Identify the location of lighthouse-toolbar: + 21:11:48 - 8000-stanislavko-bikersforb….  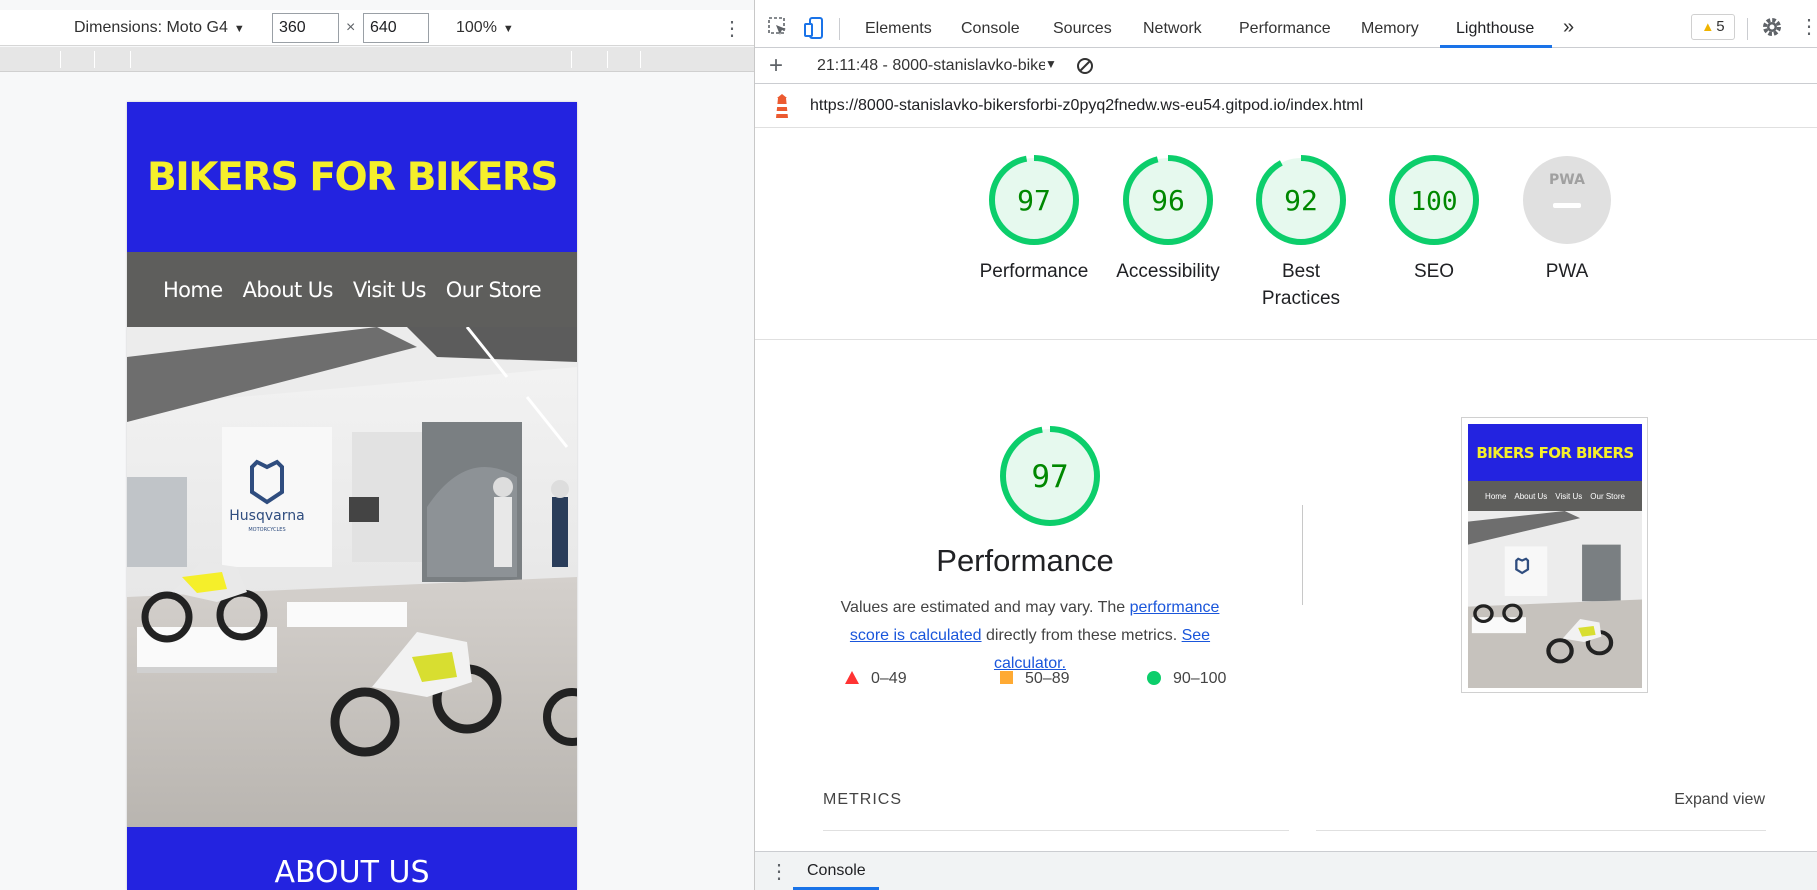
(1286, 66).